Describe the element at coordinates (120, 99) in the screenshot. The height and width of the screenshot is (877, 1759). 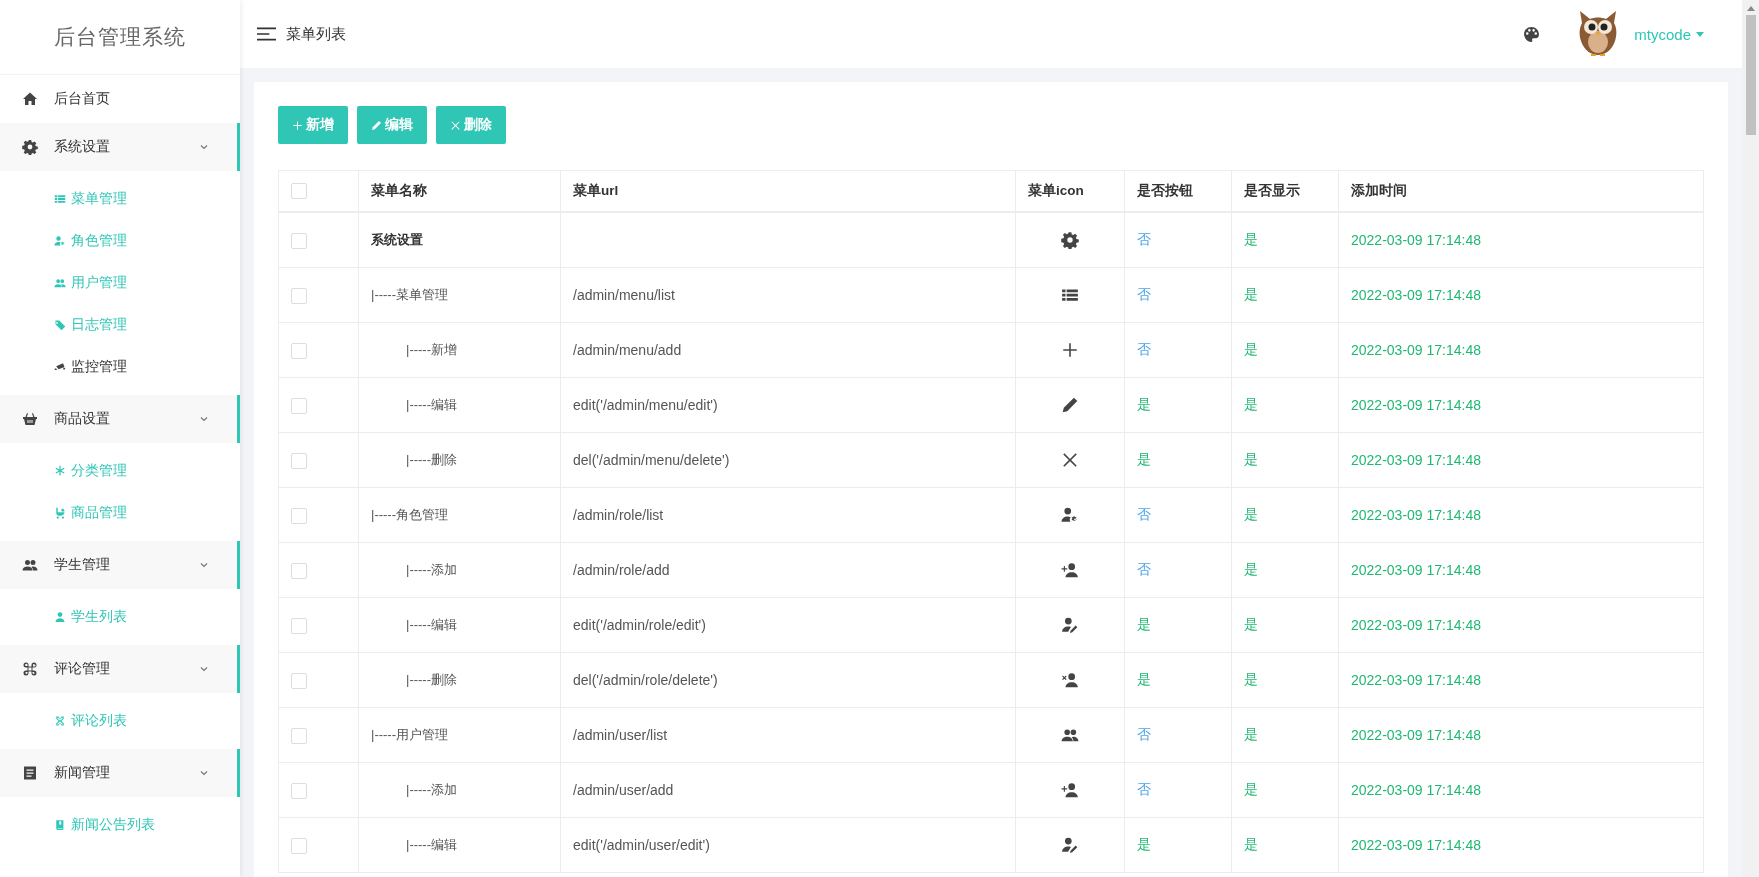
I see `nav-item: 后台首页` at that location.